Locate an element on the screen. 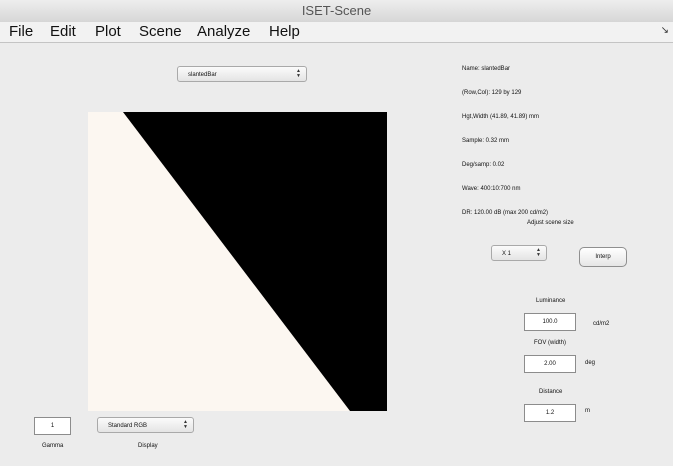  fov-label: FOV (width) is located at coordinates (550, 343).